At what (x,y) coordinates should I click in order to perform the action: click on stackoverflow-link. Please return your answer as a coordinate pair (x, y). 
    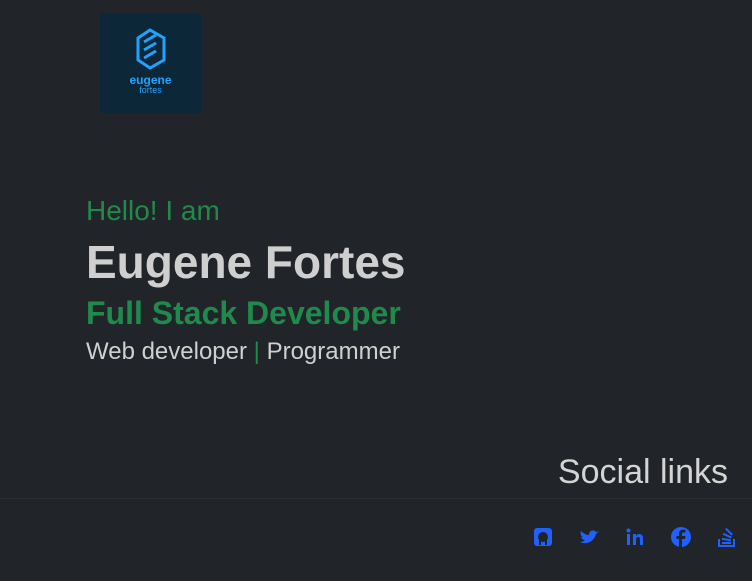
    Looking at the image, I should click on (727, 537).